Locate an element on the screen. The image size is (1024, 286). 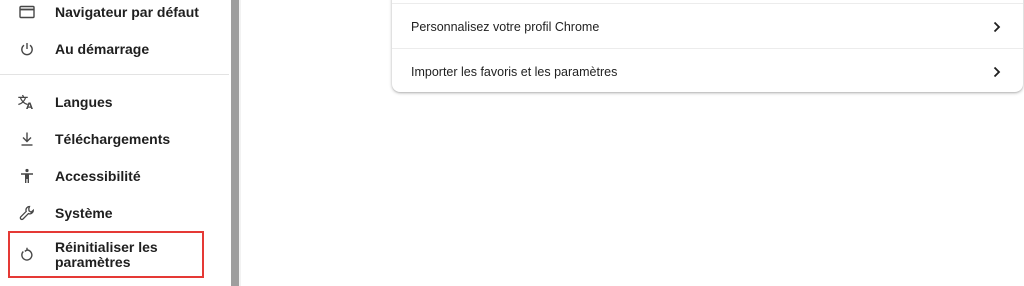
sidebar-scrollbar is located at coordinates (235, 143).